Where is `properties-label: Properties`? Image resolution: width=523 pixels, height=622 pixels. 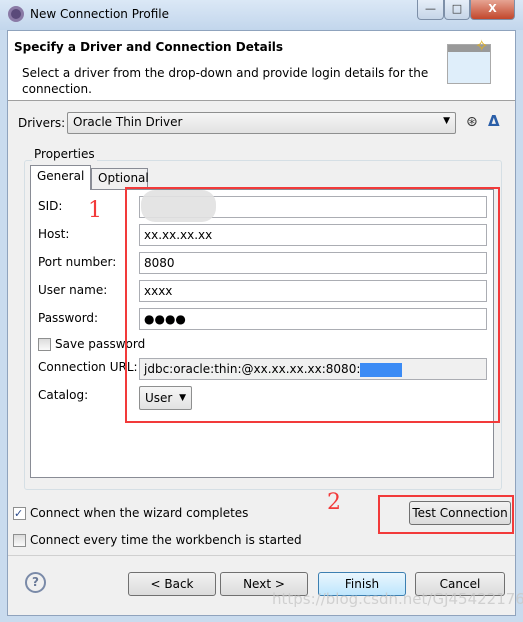
properties-label: Properties is located at coordinates (64, 154).